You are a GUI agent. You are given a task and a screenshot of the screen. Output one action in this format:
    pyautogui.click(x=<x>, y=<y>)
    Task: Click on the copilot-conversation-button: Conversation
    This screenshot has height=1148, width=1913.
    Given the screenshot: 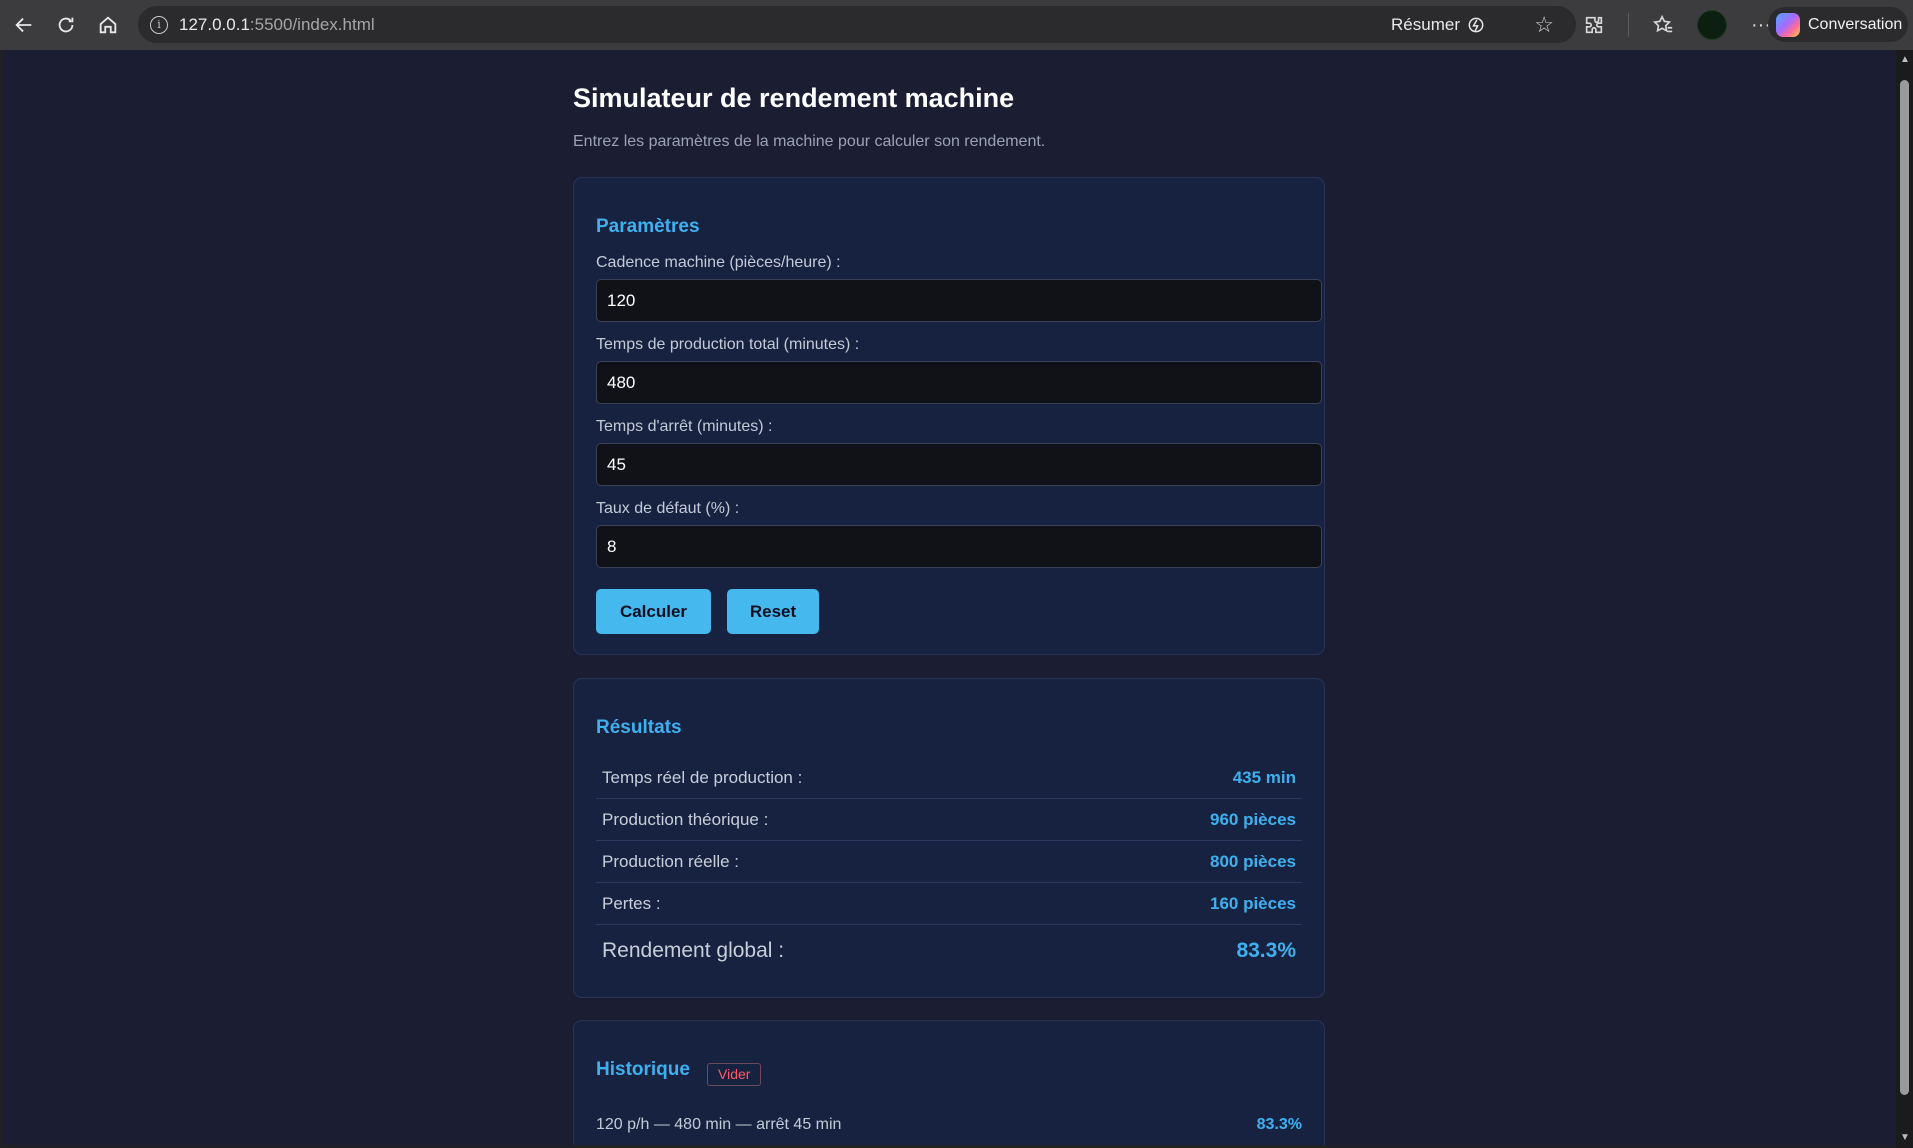 What is the action you would take?
    pyautogui.click(x=1838, y=24)
    